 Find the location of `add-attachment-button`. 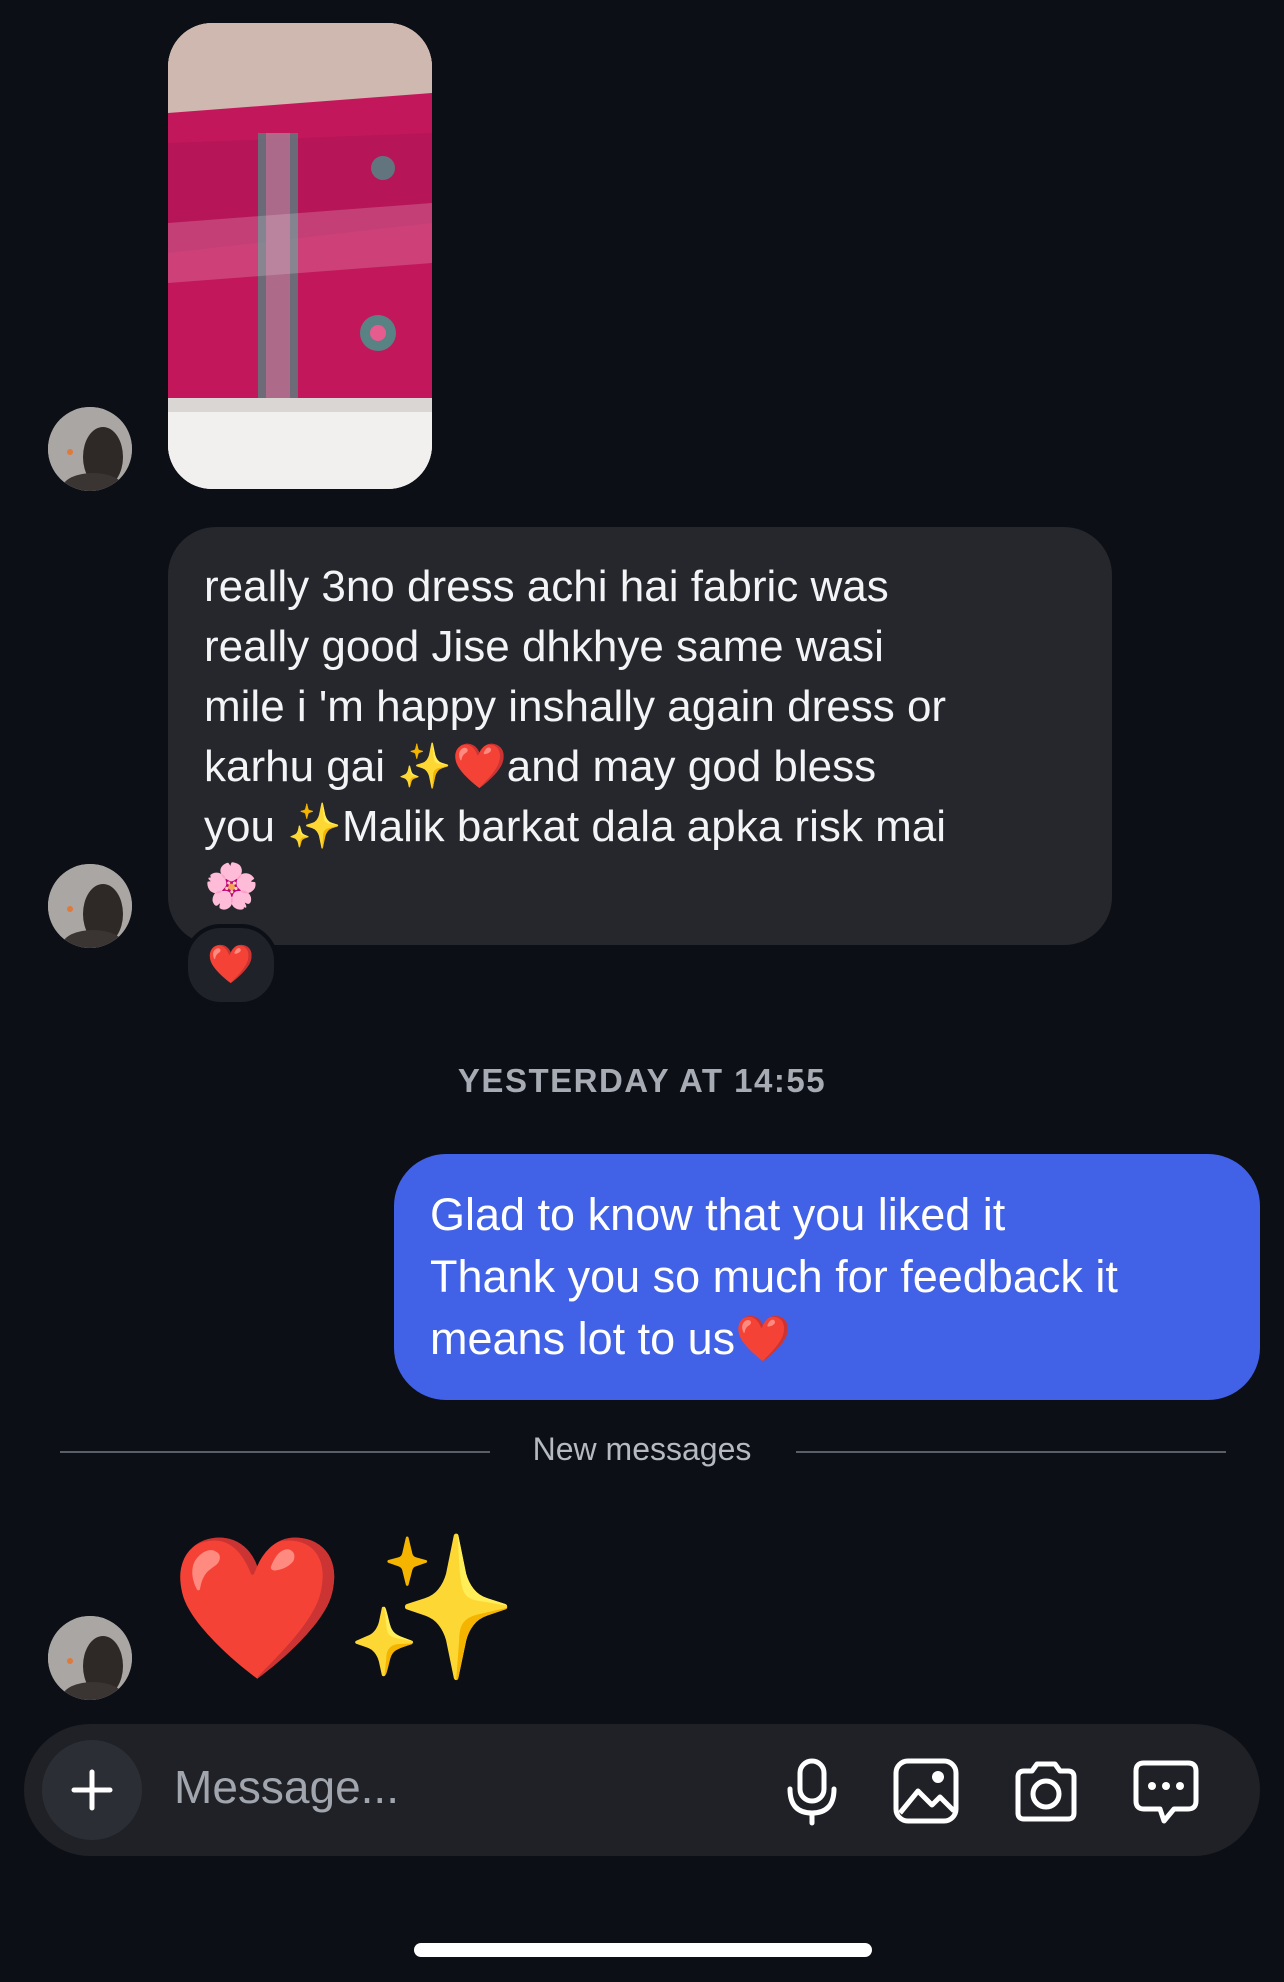

add-attachment-button is located at coordinates (92, 1790).